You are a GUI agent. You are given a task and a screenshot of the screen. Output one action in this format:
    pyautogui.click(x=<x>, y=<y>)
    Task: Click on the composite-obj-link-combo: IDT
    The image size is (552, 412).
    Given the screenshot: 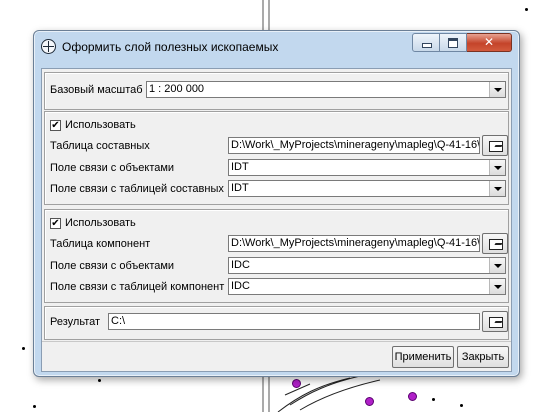 What is the action you would take?
    pyautogui.click(x=367, y=167)
    